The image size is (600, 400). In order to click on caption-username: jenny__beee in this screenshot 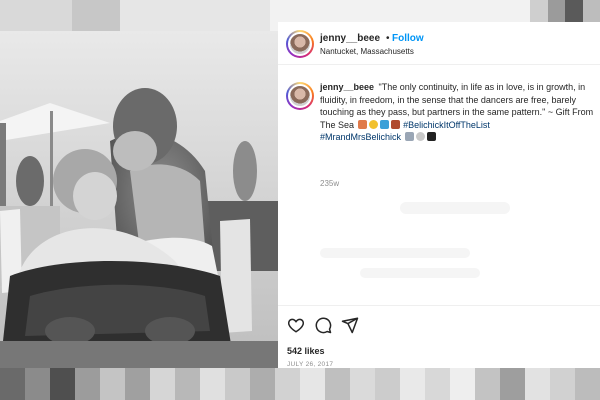, I will do `click(347, 87)`.